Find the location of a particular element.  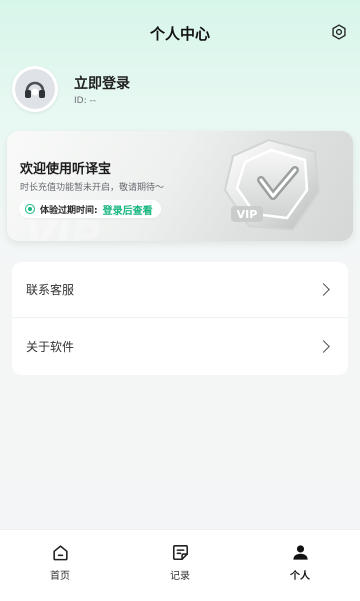

user-id: ID: -- is located at coordinates (85, 101).